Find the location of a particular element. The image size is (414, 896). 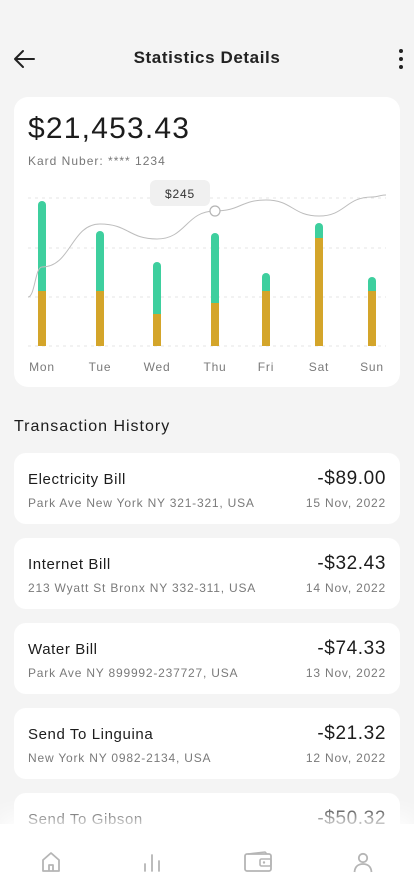

transaction-date: 13 Nov, 2022 is located at coordinates (345, 673).